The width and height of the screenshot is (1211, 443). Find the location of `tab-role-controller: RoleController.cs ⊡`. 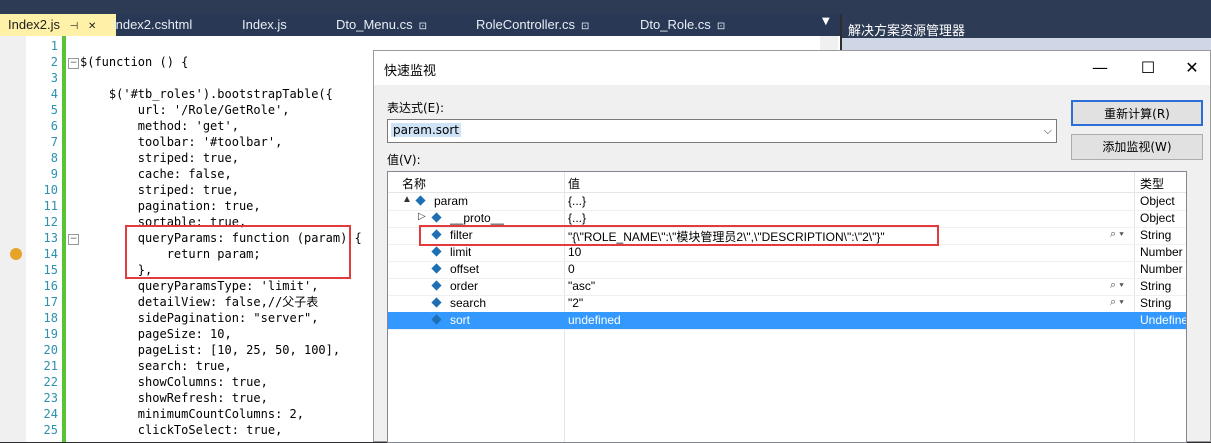

tab-role-controller: RoleController.cs ⊡ is located at coordinates (532, 25).